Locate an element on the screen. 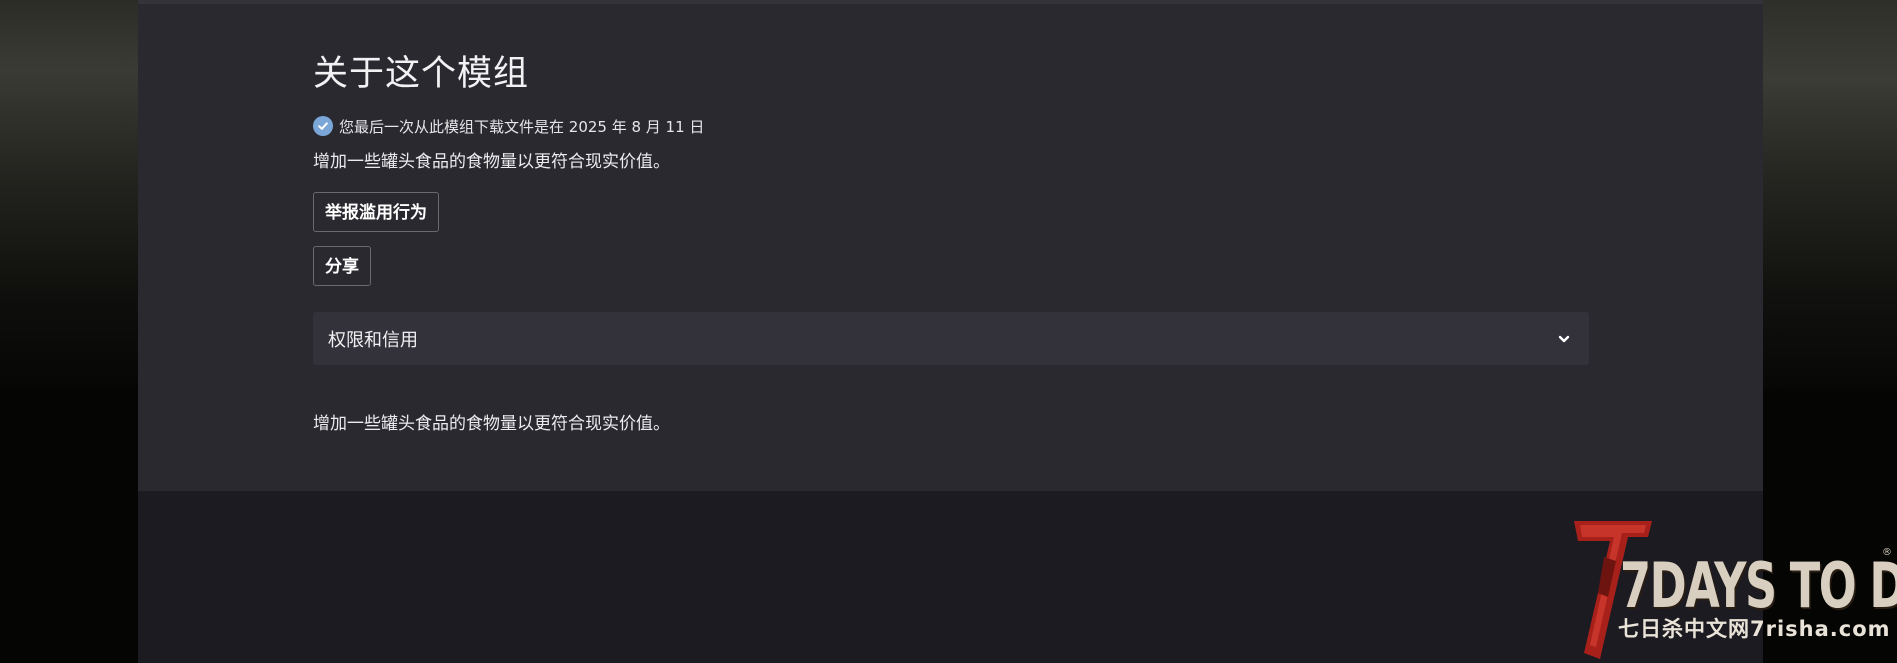 The image size is (1897, 663). logo-title: 7DAYS TO DIE is located at coordinates (1758, 585).